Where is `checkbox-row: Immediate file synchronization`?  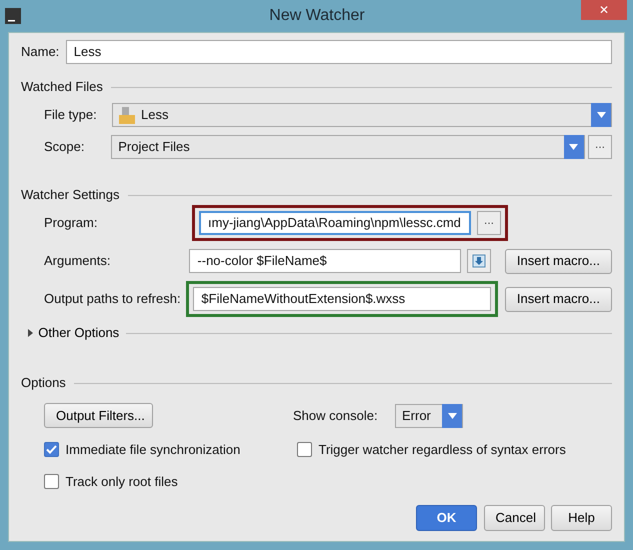 checkbox-row: Immediate file synchronization is located at coordinates (170, 450).